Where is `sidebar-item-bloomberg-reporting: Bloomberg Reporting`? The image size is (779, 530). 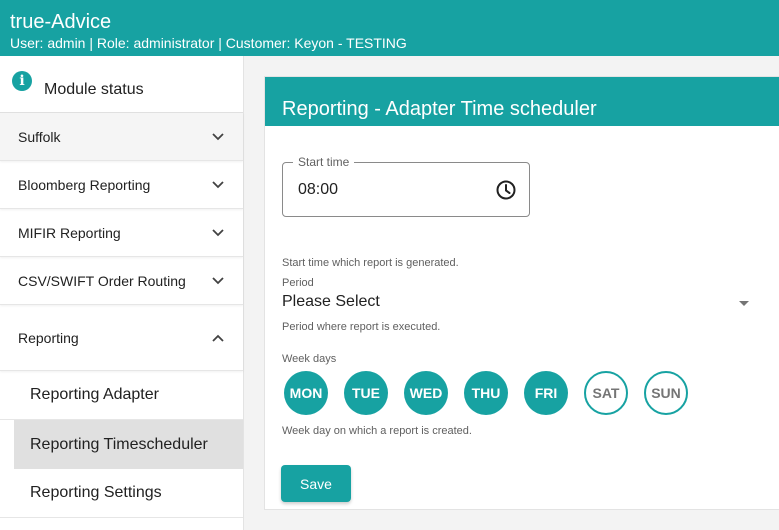
sidebar-item-bloomberg-reporting: Bloomberg Reporting is located at coordinates (121, 185).